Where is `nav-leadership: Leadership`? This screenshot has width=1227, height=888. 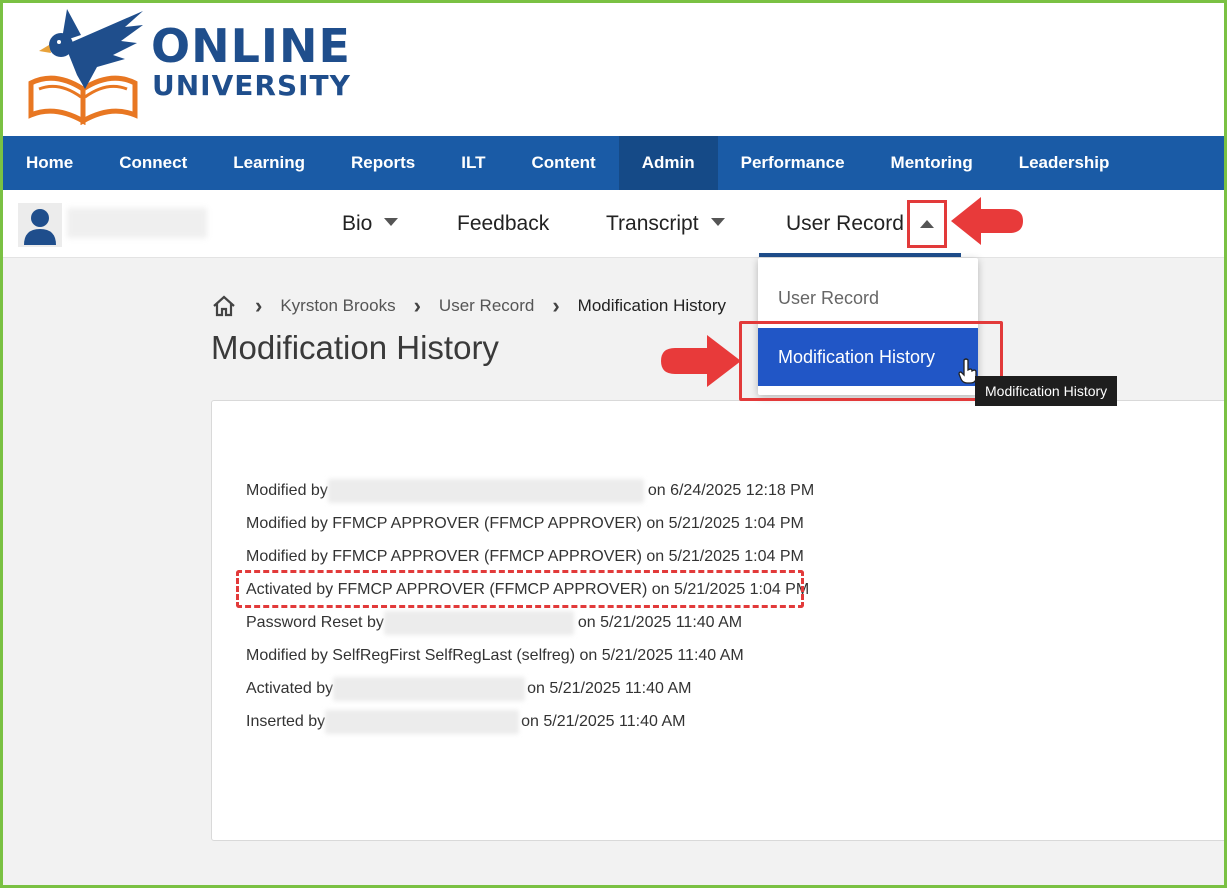 nav-leadership: Leadership is located at coordinates (1064, 163).